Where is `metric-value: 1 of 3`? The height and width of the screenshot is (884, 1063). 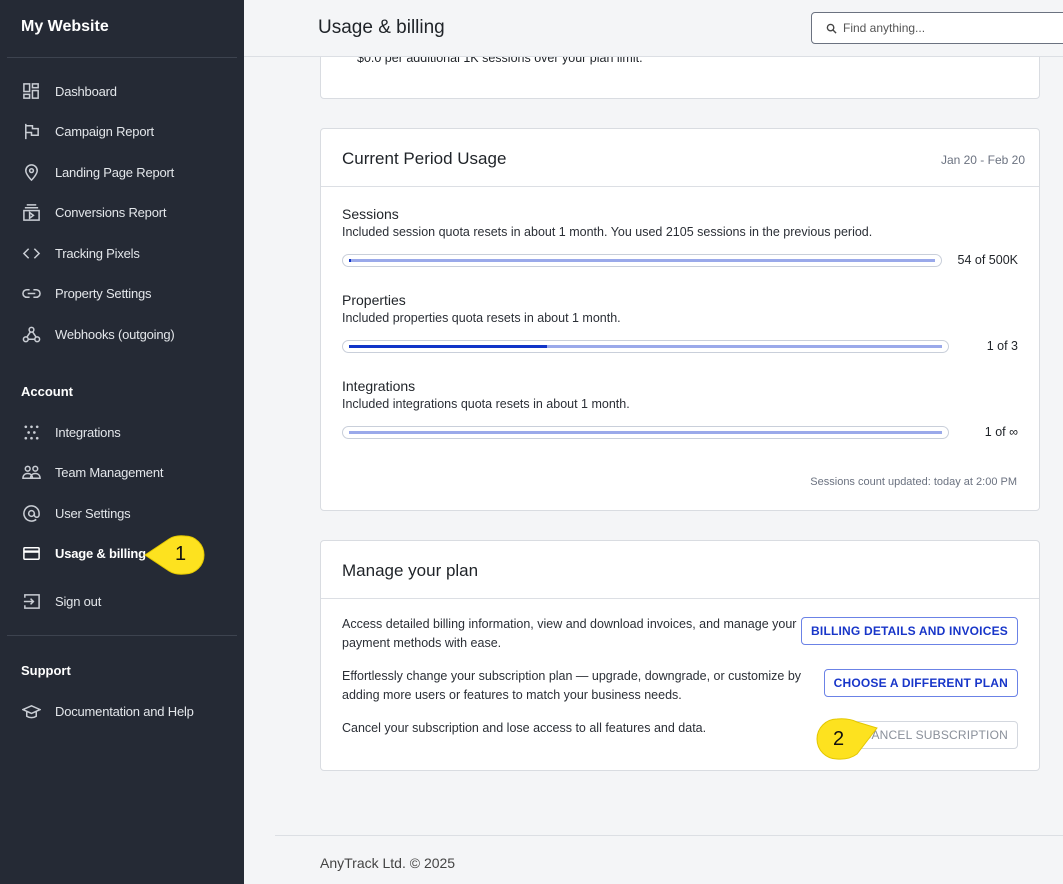
metric-value: 1 of 3 is located at coordinates (1002, 346).